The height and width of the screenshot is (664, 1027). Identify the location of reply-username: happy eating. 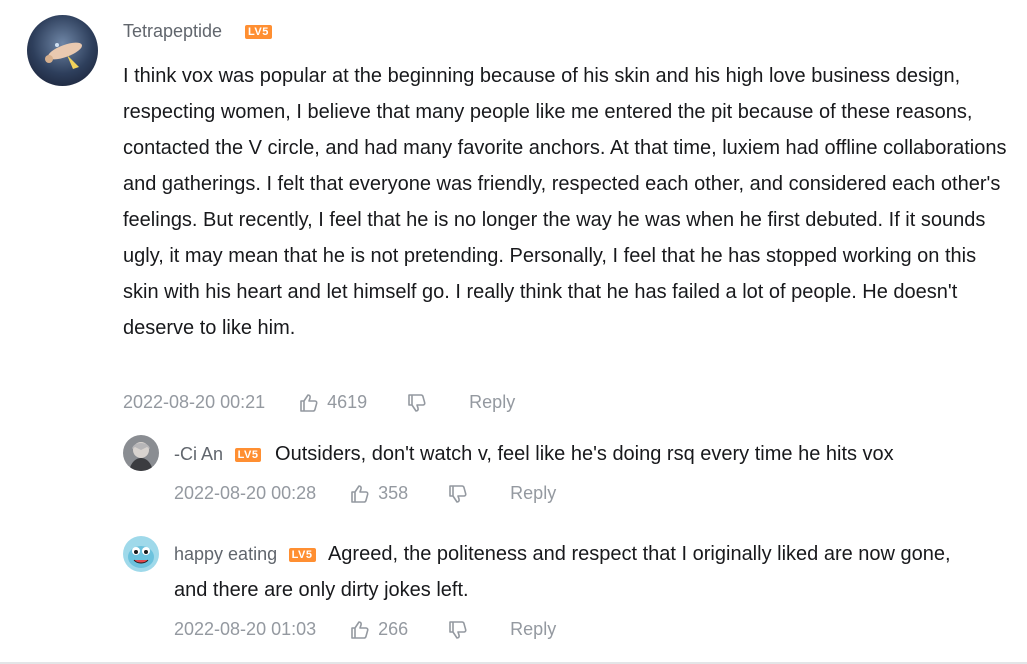
(225, 554).